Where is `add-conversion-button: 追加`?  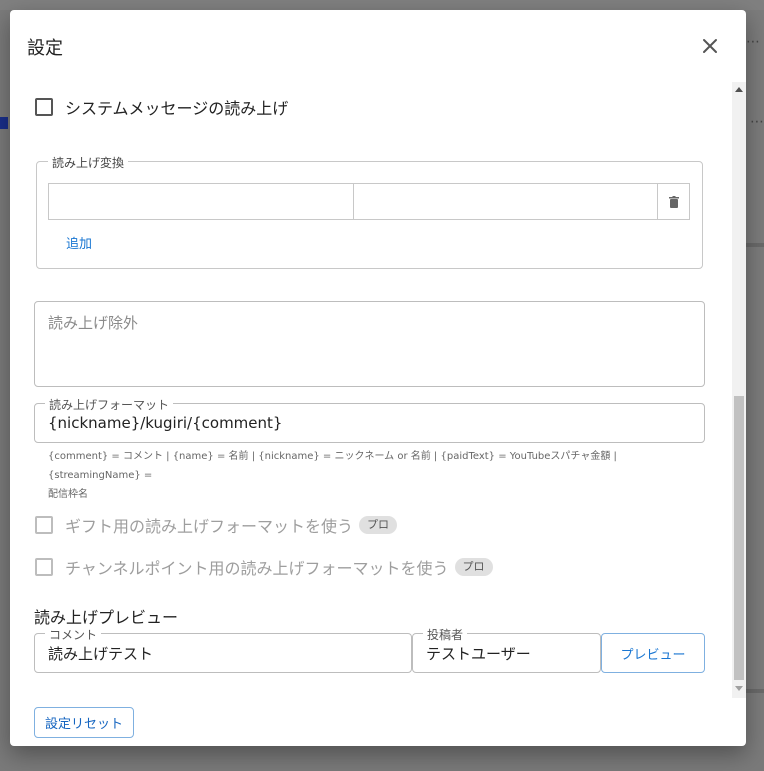 add-conversion-button: 追加 is located at coordinates (79, 242).